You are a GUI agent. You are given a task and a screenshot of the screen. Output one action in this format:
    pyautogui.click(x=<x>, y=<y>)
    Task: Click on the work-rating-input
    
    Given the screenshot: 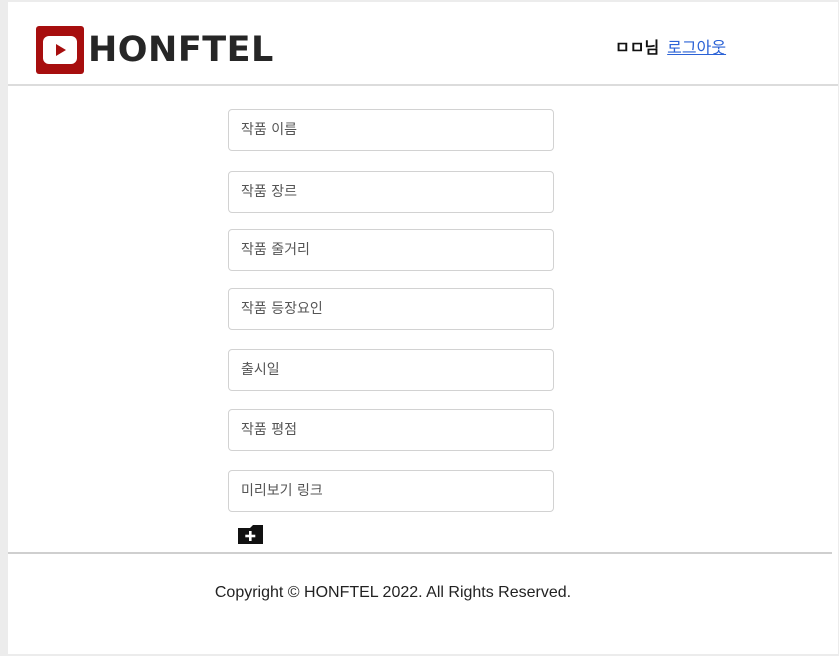 What is the action you would take?
    pyautogui.click(x=391, y=430)
    